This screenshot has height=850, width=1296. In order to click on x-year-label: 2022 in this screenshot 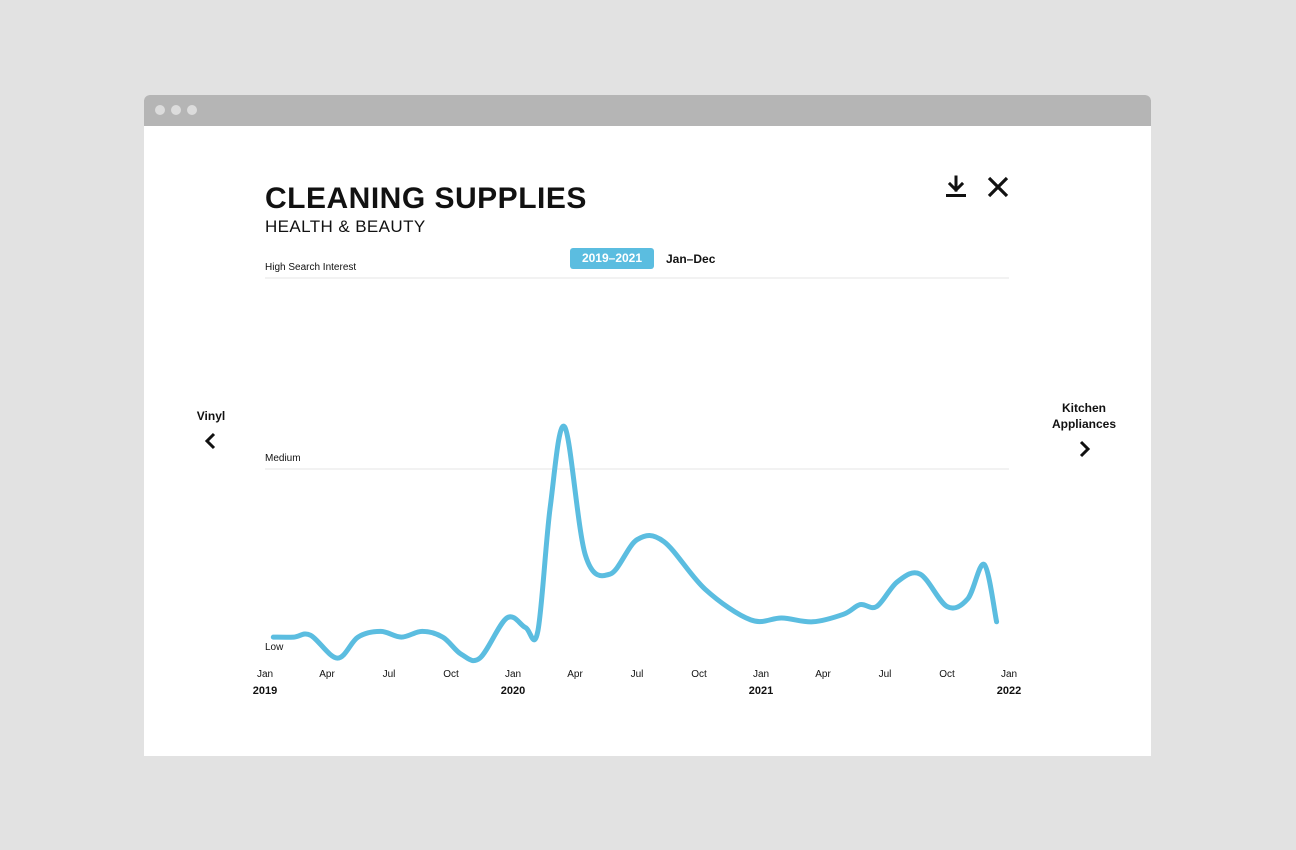, I will do `click(1009, 691)`.